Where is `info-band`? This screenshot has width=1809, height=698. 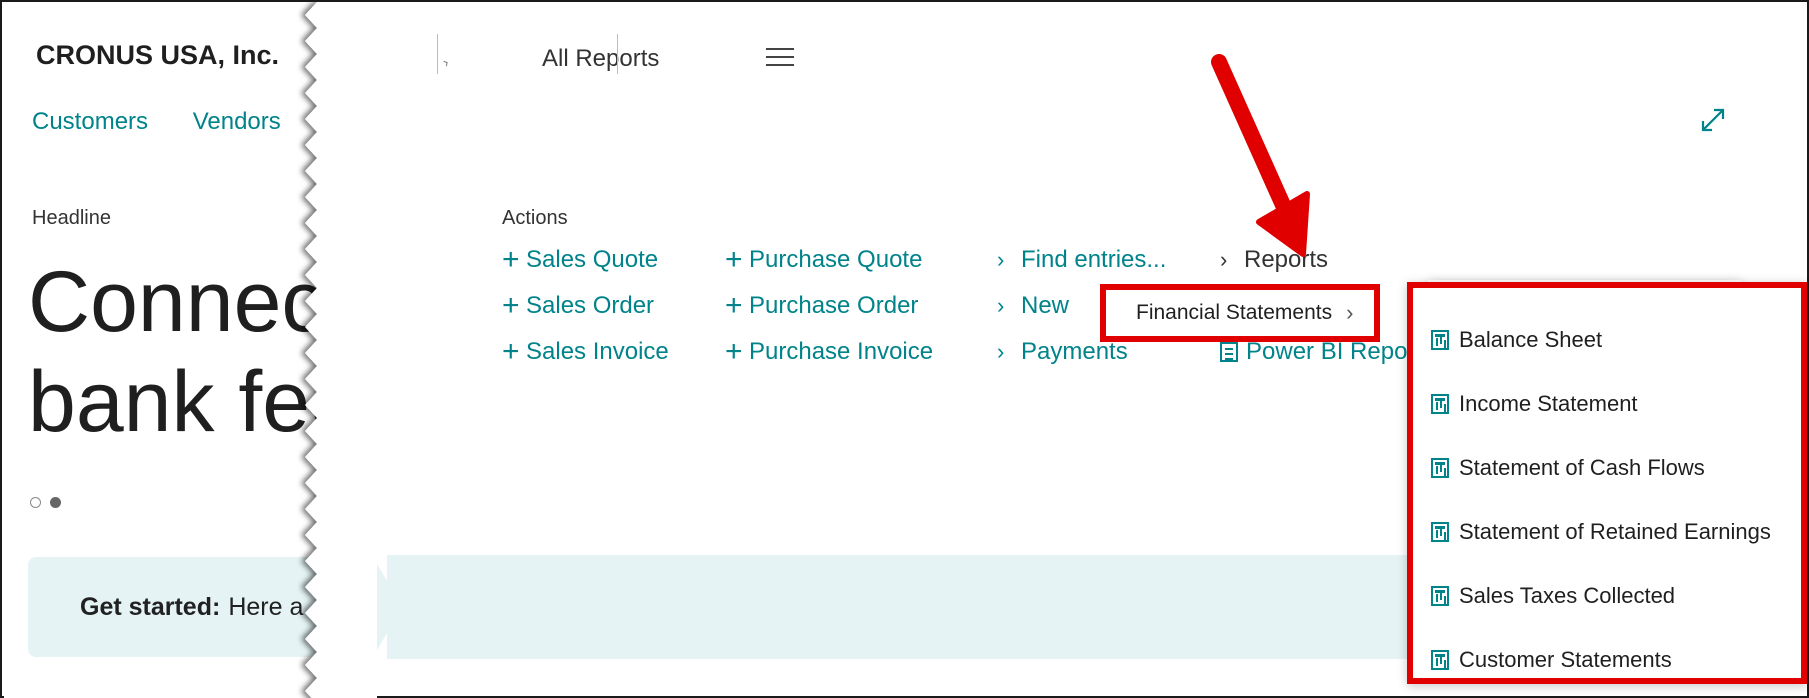
info-band is located at coordinates (977, 607).